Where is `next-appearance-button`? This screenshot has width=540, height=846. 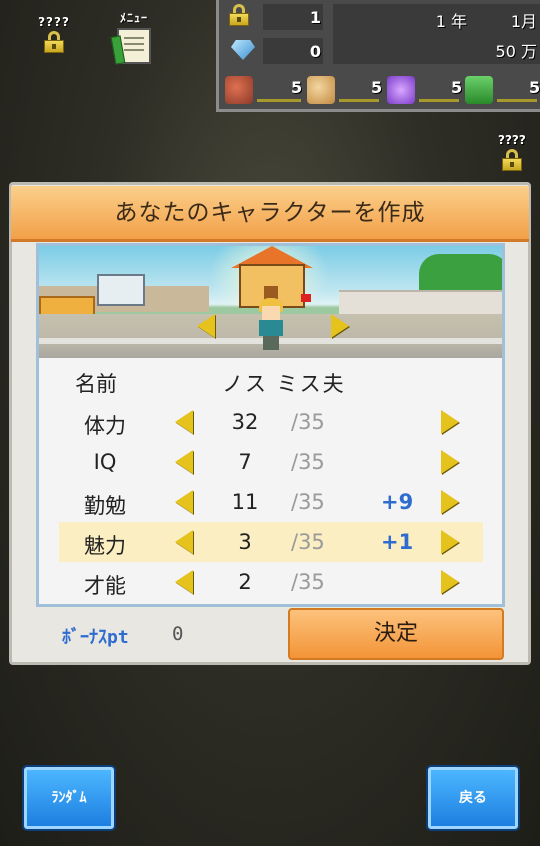
next-appearance-button is located at coordinates (340, 326).